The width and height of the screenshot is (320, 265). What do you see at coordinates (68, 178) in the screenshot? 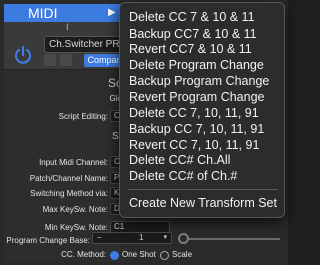
I see `patch-channel-name-label: Patch/Channel Name:` at bounding box center [68, 178].